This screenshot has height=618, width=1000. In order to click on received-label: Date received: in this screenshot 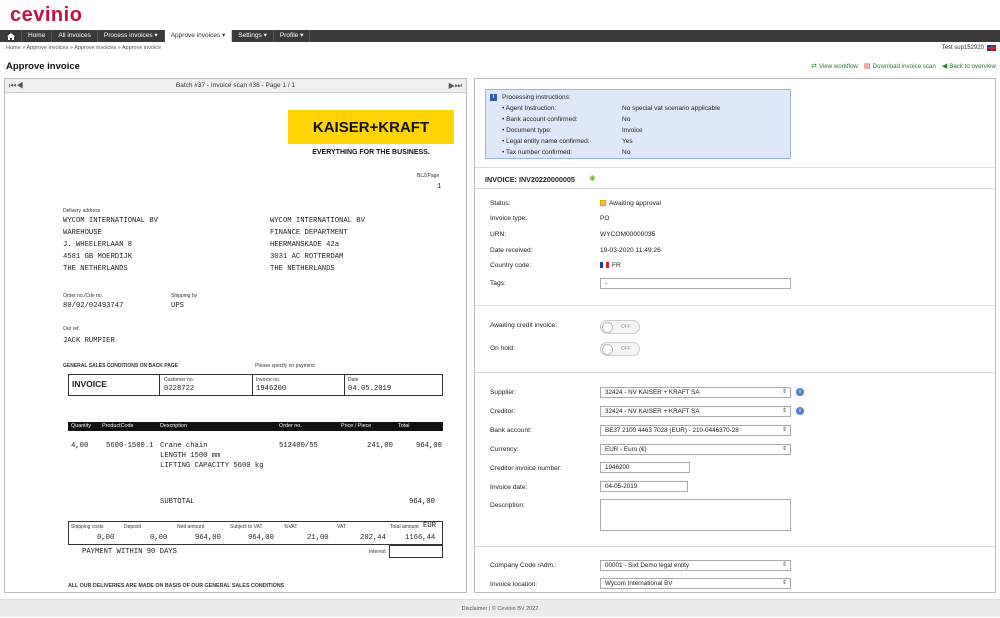, I will do `click(511, 250)`.